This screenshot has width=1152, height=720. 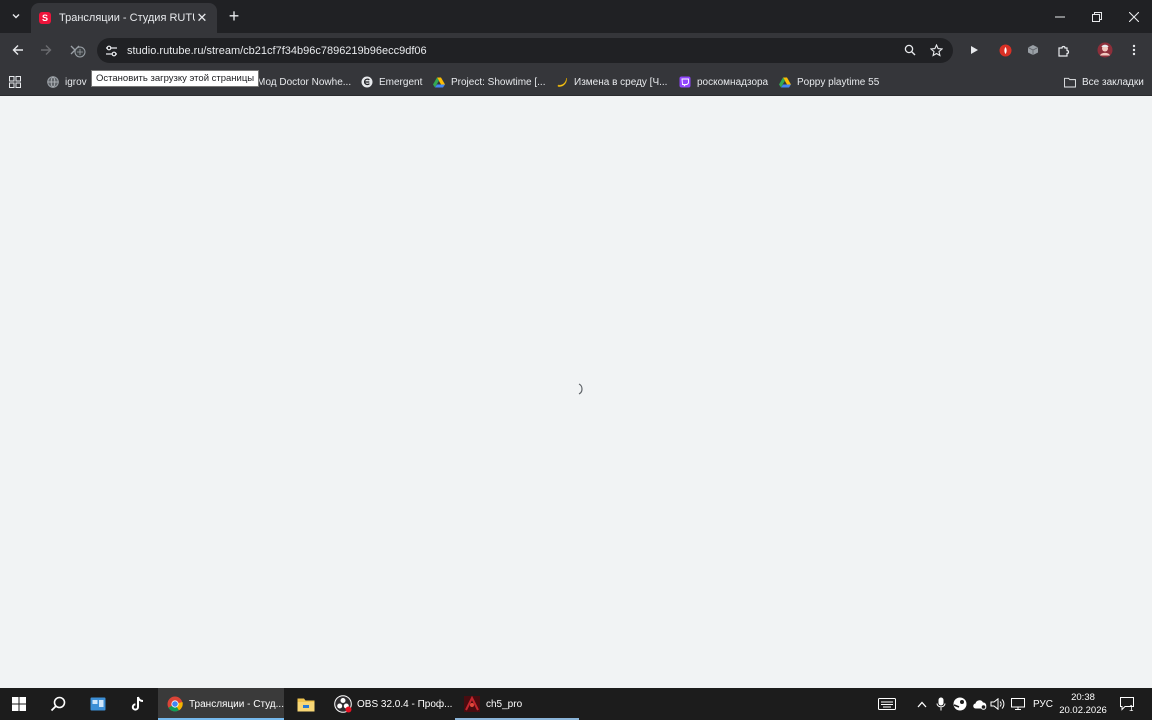 I want to click on avatar-icon, so click(x=1105, y=50).